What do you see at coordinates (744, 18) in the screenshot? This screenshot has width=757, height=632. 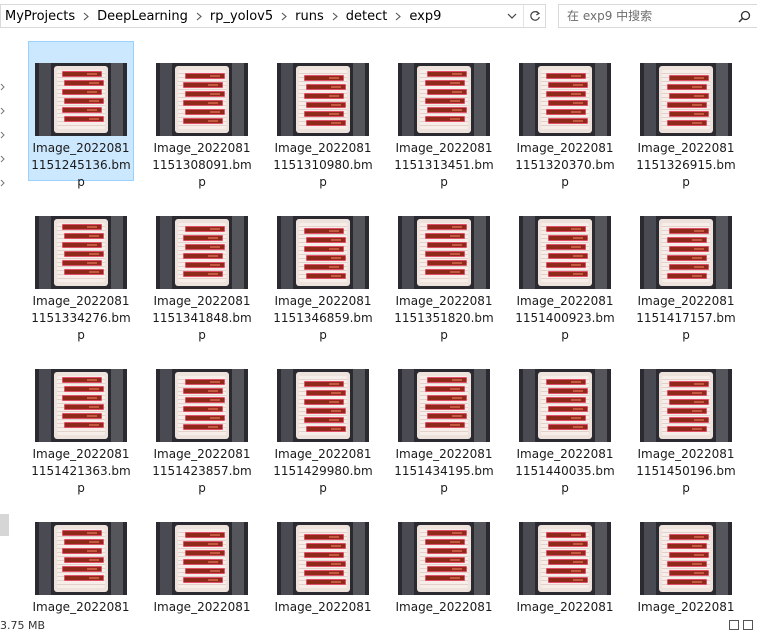 I see `search-icon` at bounding box center [744, 18].